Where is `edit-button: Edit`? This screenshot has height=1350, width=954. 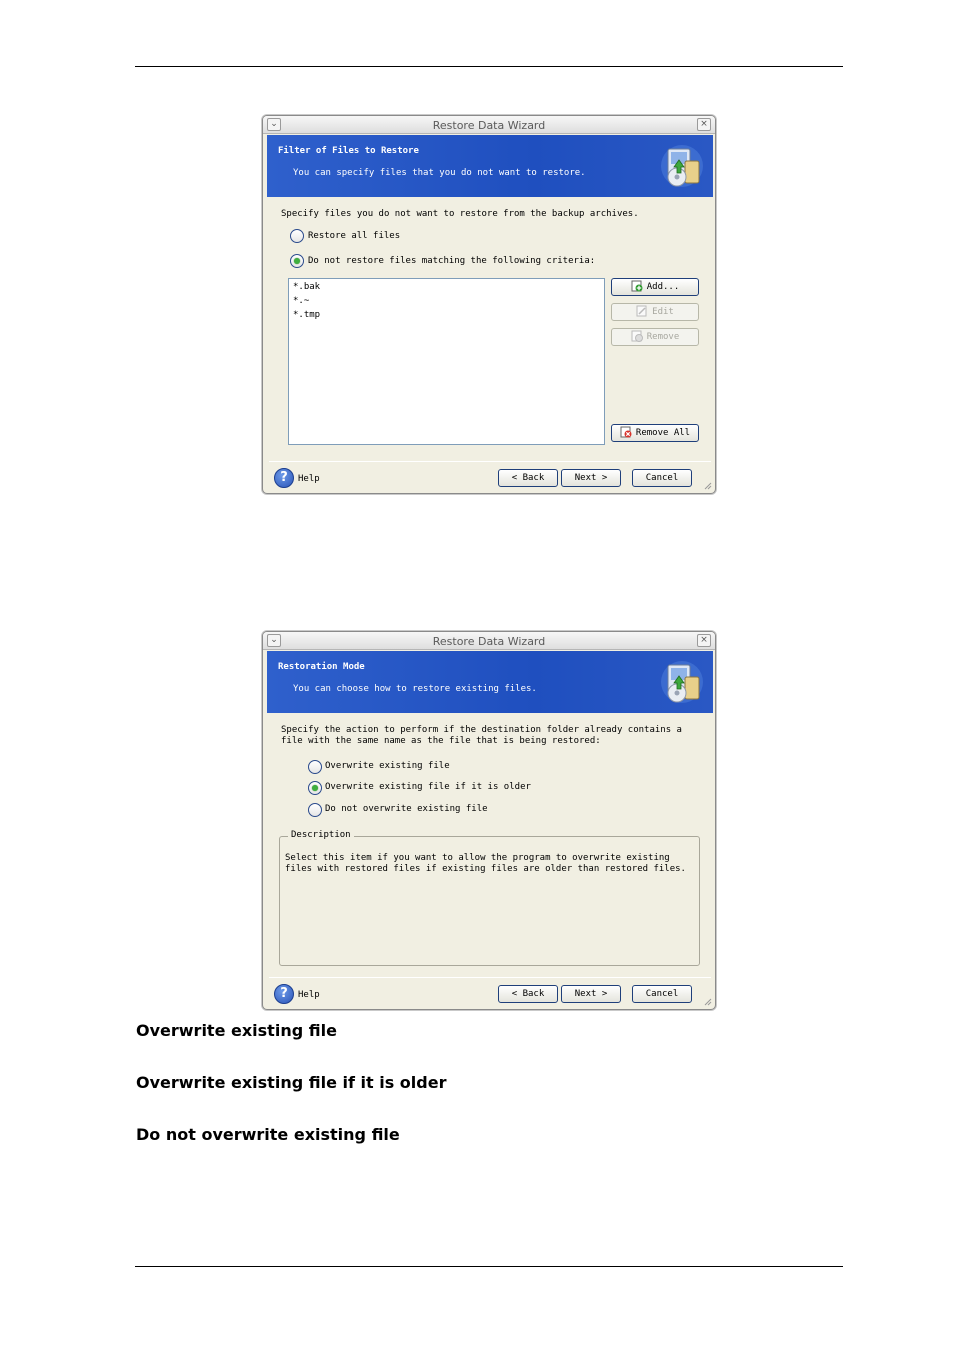
edit-button: Edit is located at coordinates (655, 312).